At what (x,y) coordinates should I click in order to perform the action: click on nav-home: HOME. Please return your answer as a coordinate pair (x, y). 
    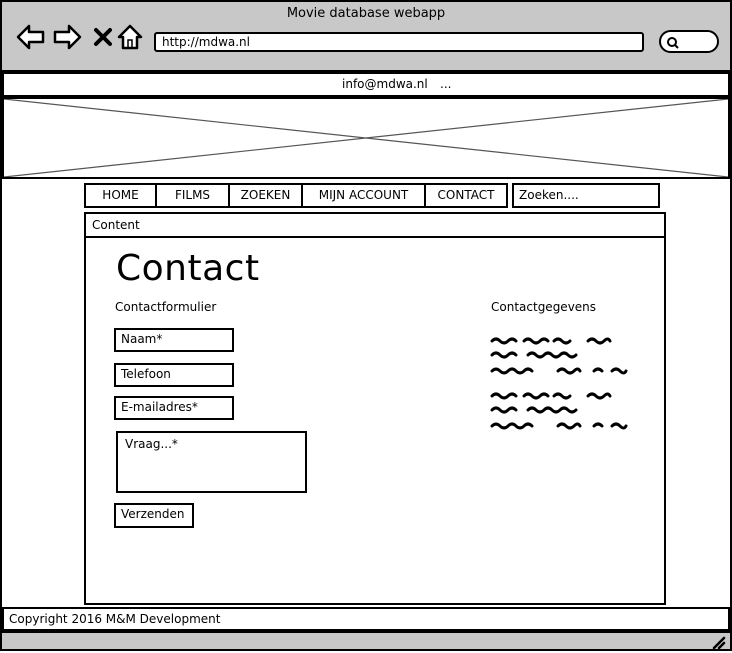
    Looking at the image, I should click on (120, 195).